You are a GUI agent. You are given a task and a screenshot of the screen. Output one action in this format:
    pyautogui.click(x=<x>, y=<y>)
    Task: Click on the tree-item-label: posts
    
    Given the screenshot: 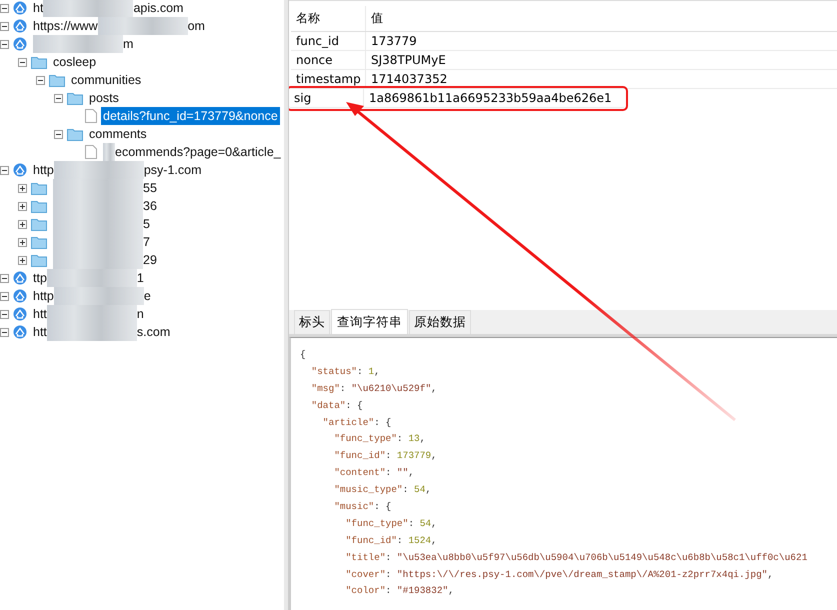 What is the action you would take?
    pyautogui.click(x=104, y=98)
    